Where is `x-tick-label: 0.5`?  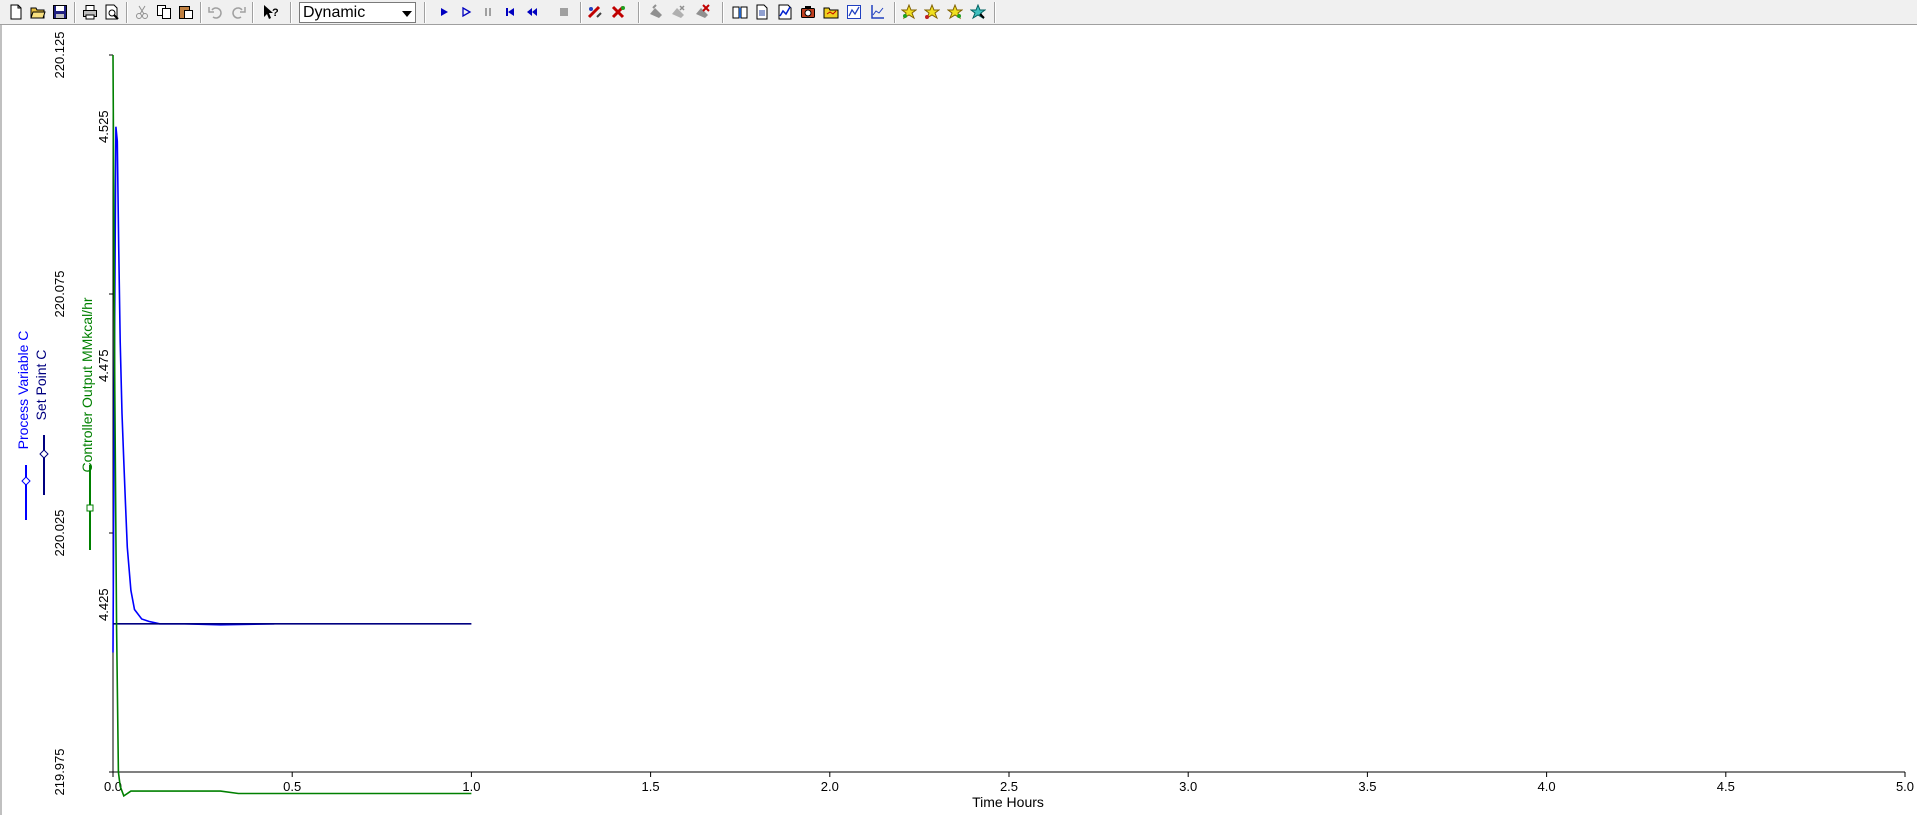
x-tick-label: 0.5 is located at coordinates (292, 786).